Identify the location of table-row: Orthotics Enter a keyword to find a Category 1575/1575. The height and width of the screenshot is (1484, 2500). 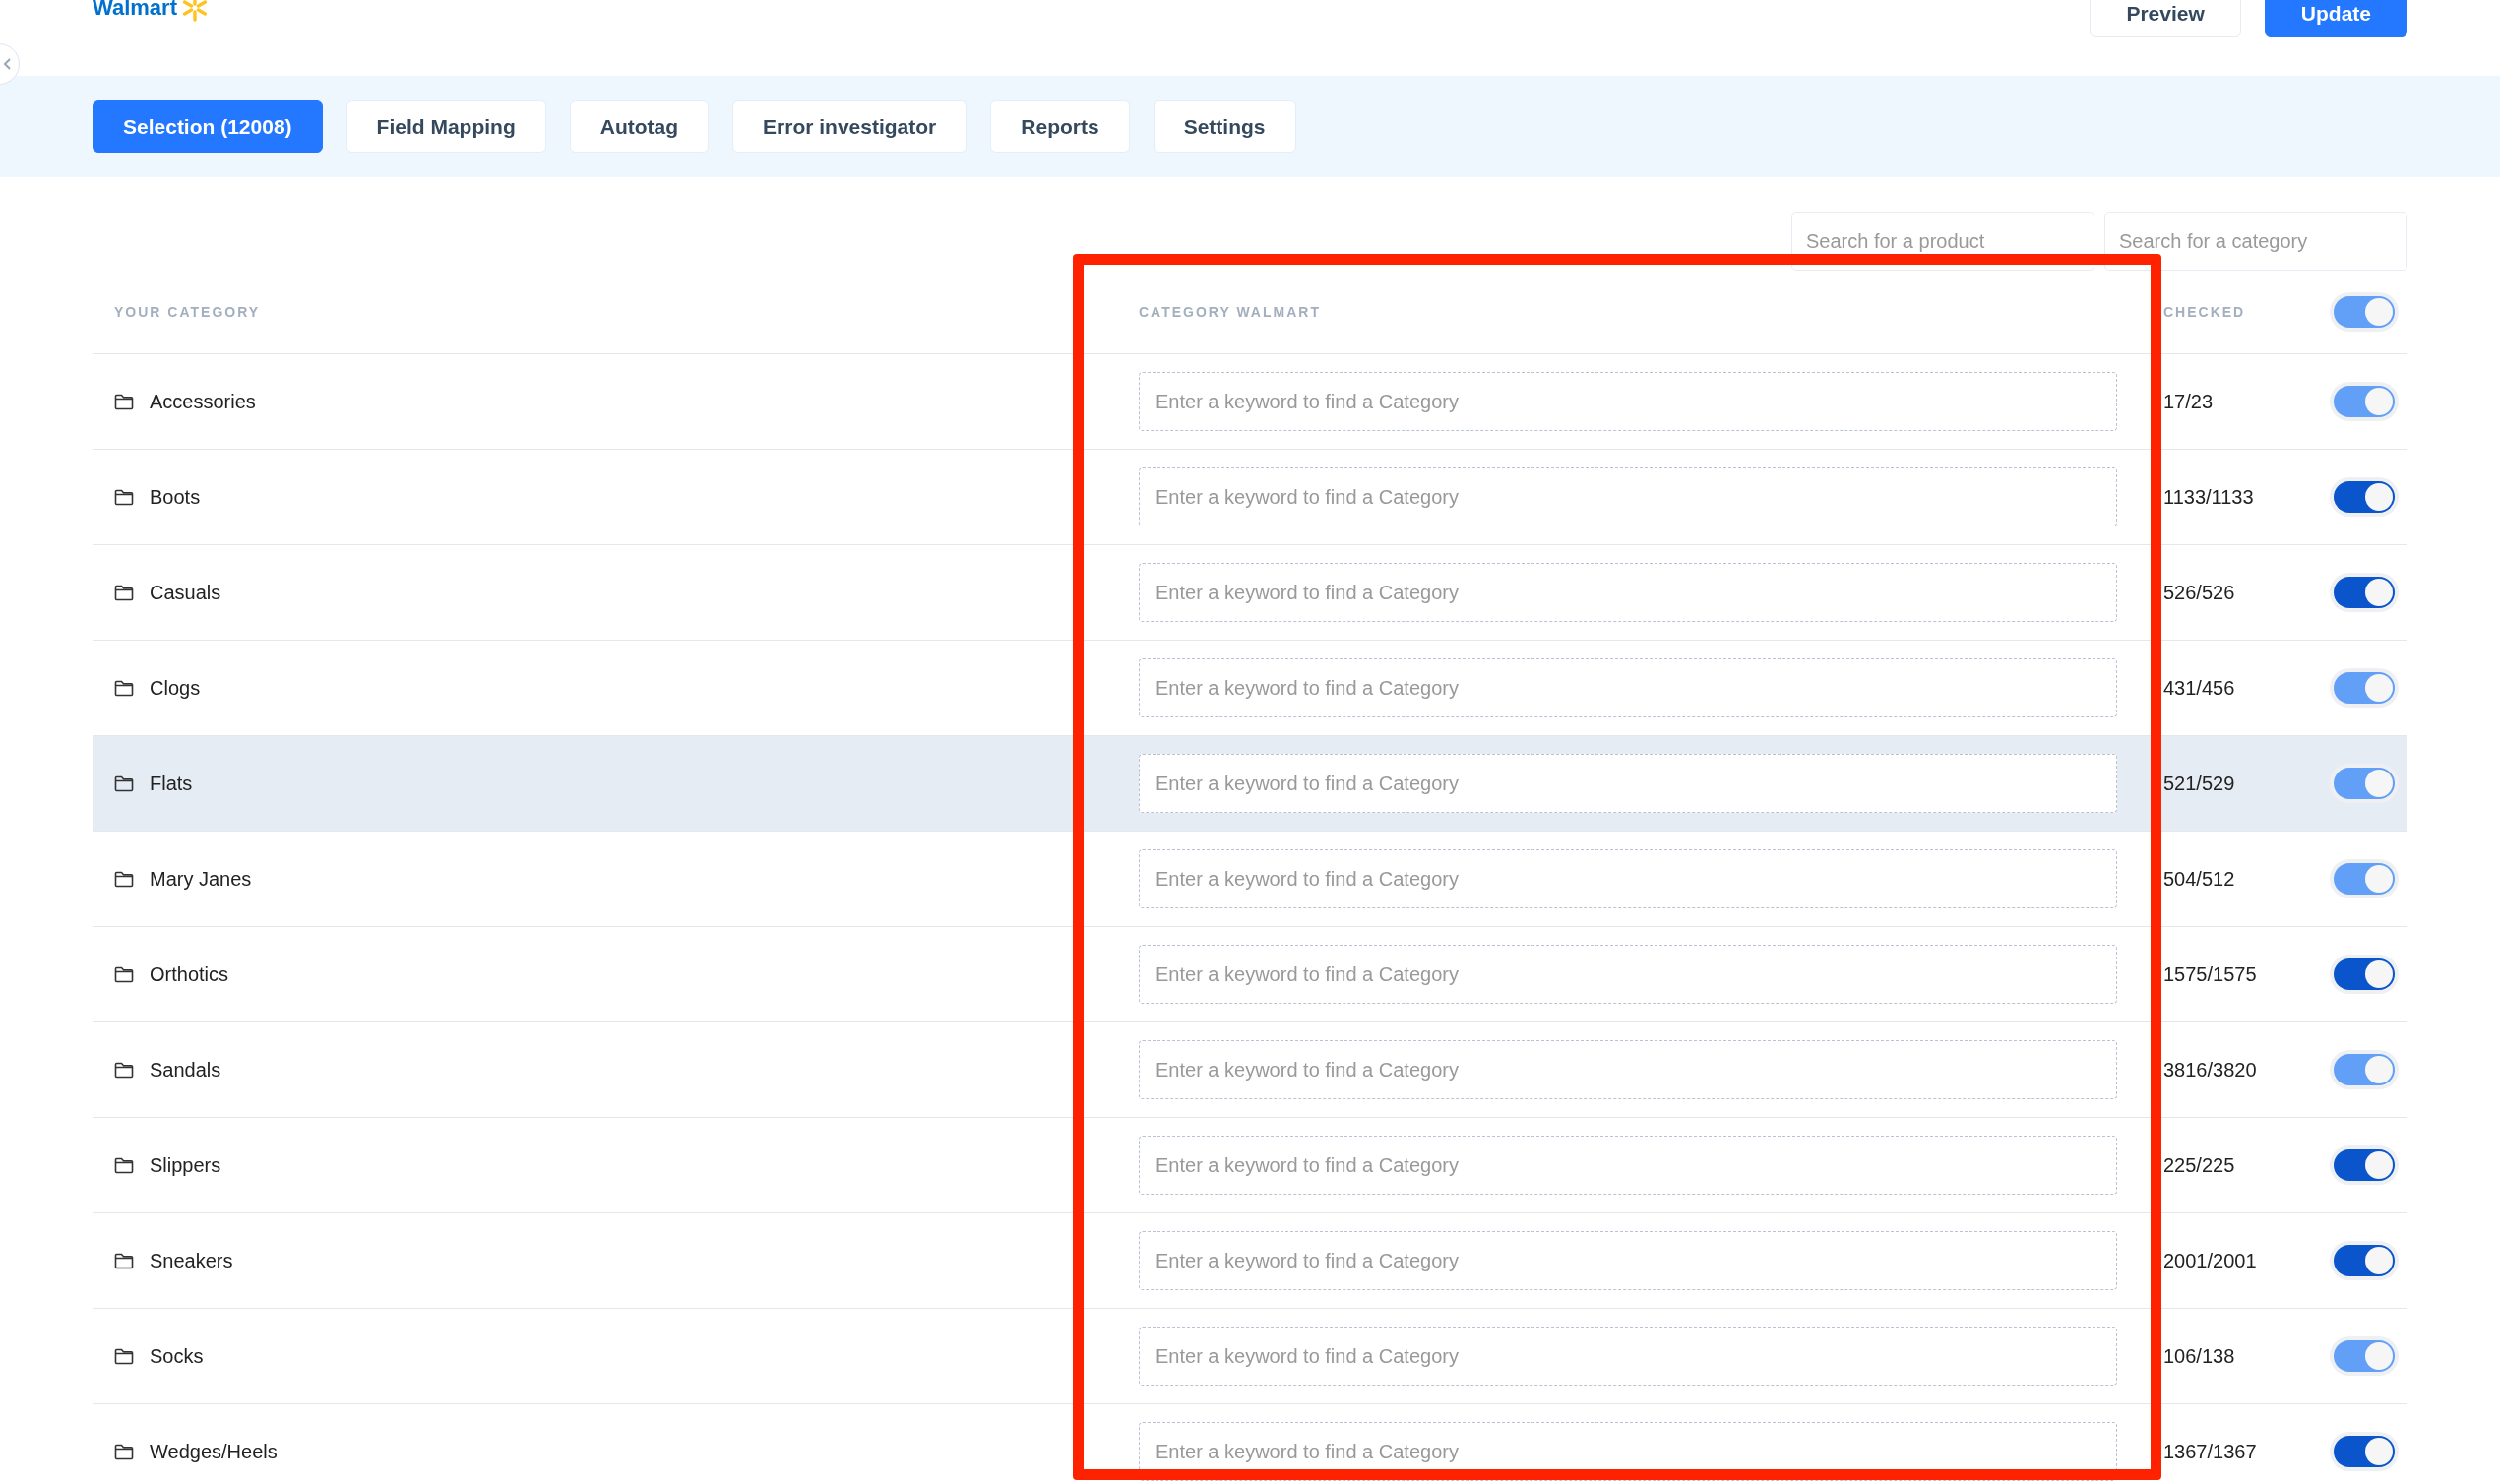
(1250, 975).